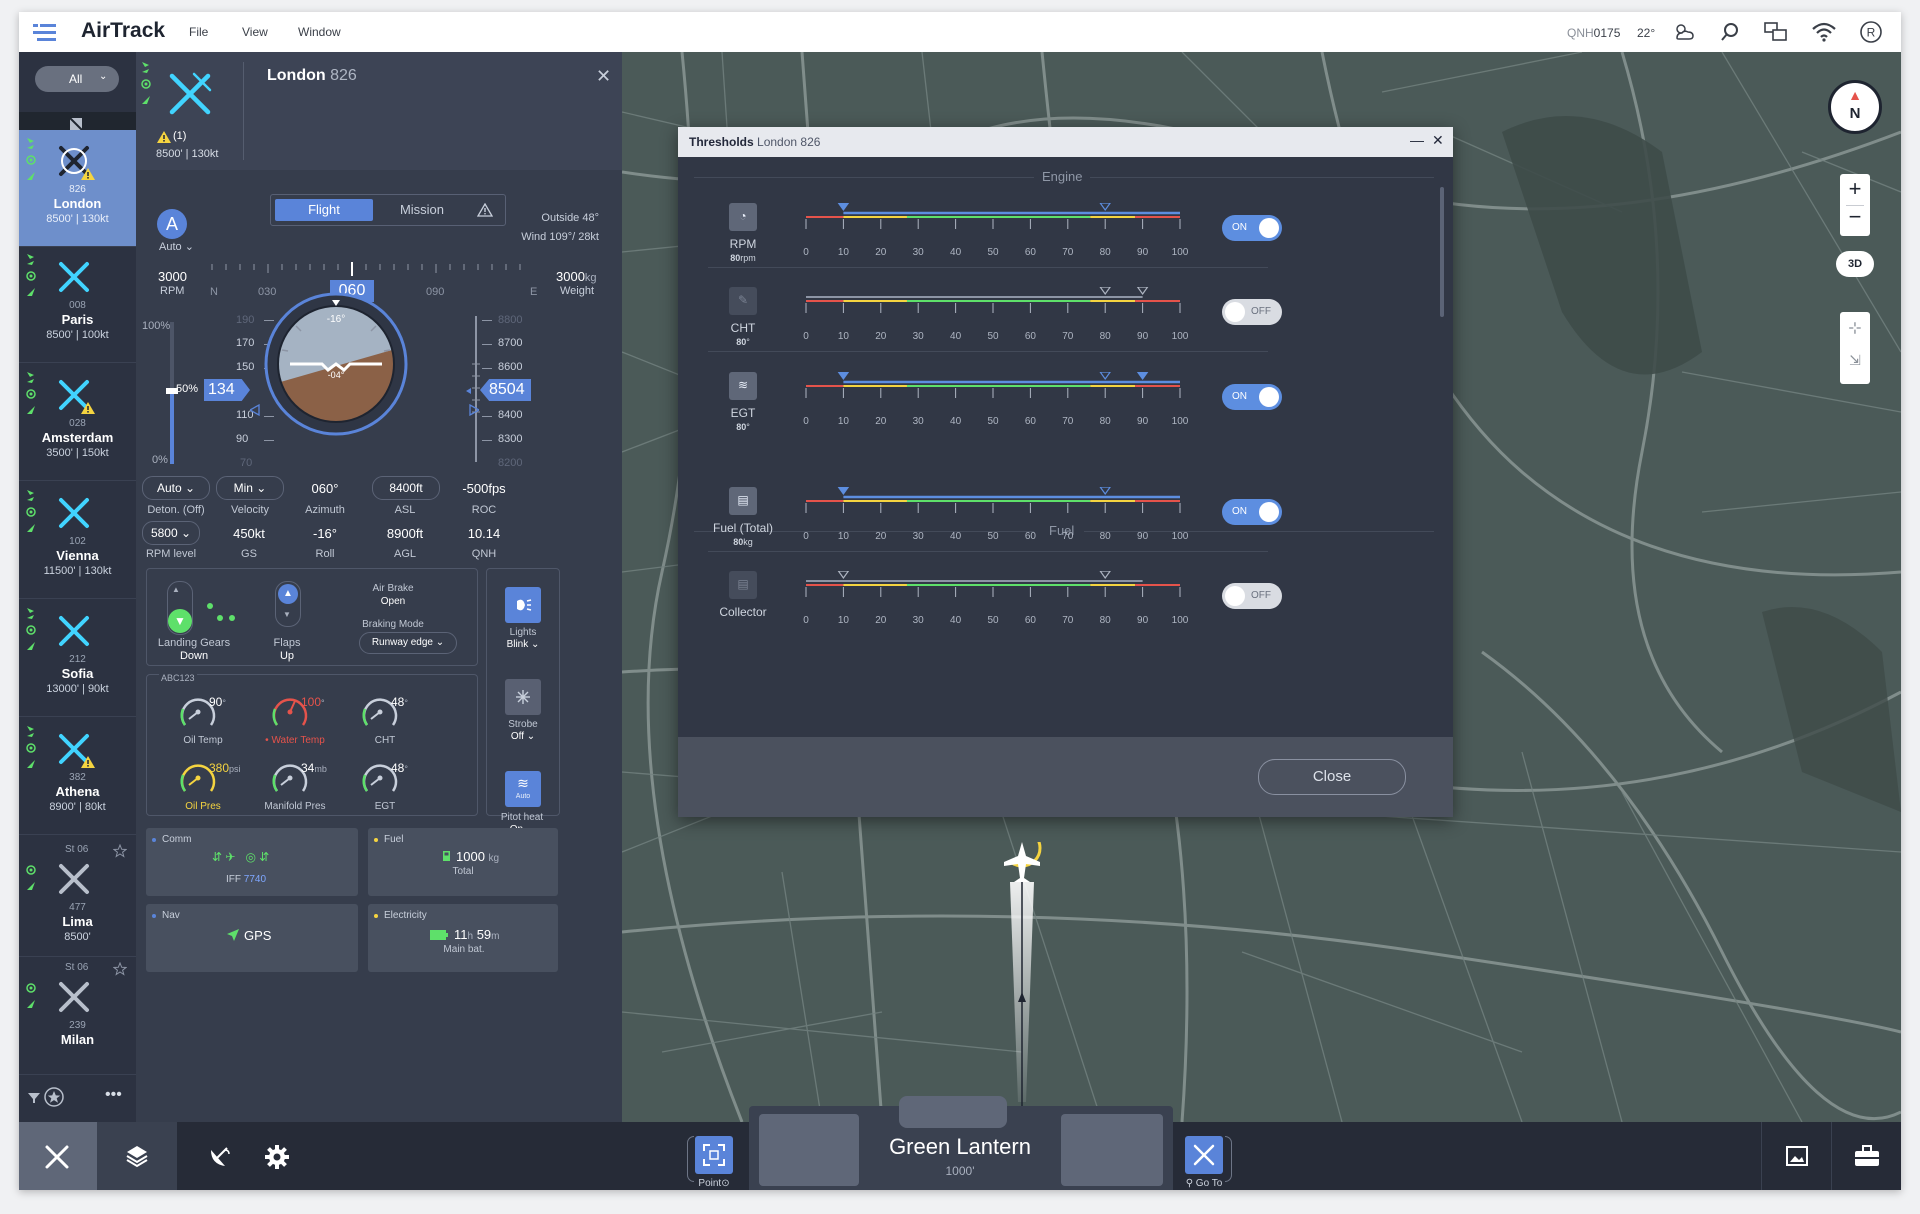 Image resolution: width=1920 pixels, height=1214 pixels. Describe the element at coordinates (176, 488) in the screenshot. I see `detonation-dropdown: Auto ⌄` at that location.